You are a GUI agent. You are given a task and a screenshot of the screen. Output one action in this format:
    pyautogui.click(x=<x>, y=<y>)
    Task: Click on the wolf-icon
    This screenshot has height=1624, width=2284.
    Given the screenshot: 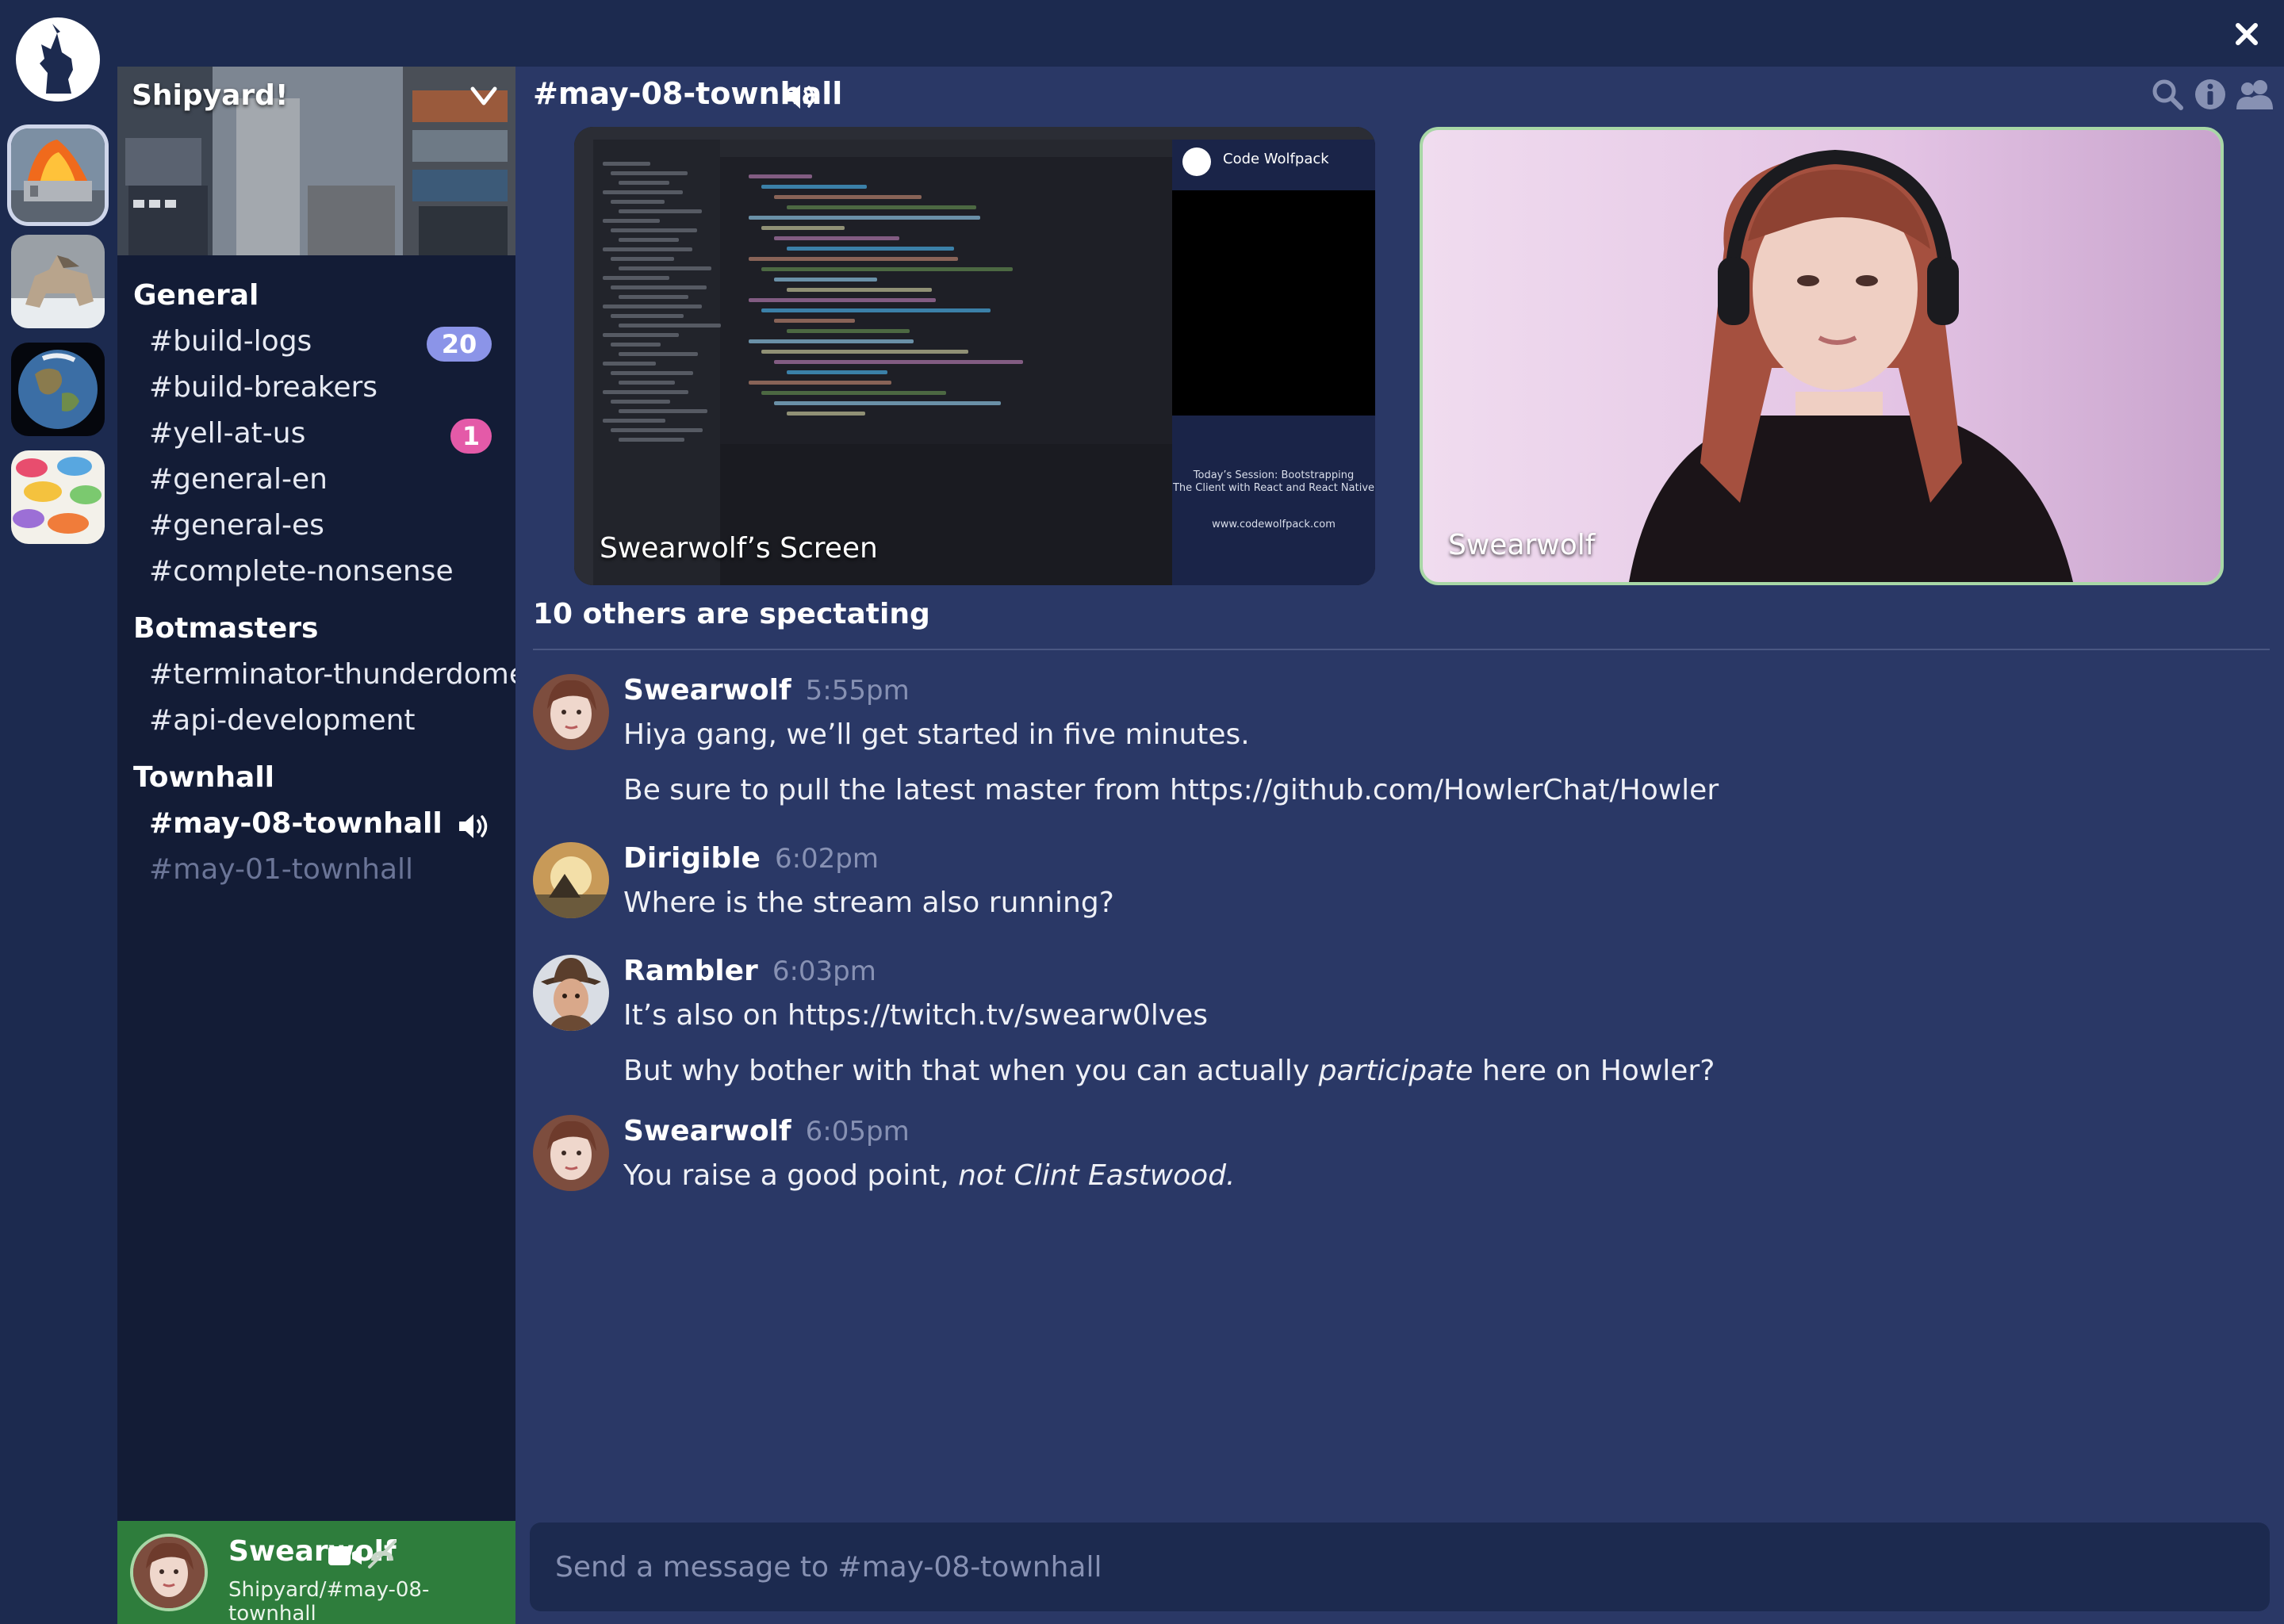 What is the action you would take?
    pyautogui.click(x=58, y=281)
    